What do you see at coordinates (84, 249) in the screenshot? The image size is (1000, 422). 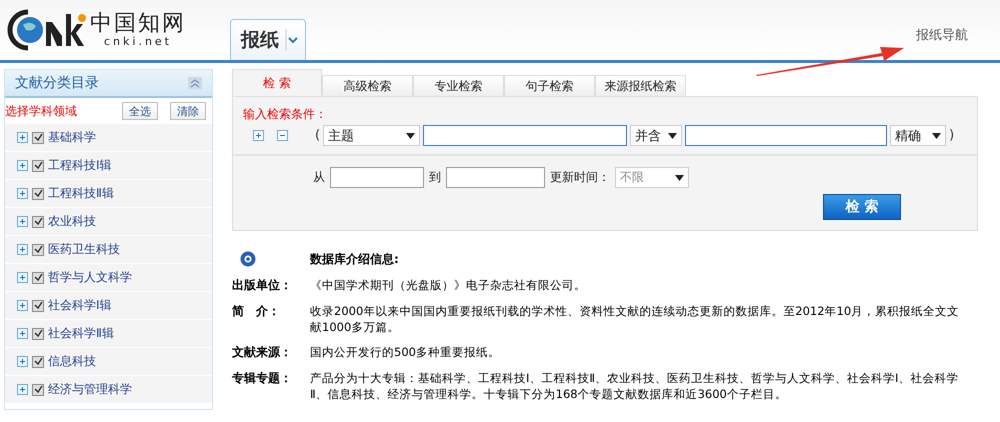 I see `category-label: 医药卫生科技` at bounding box center [84, 249].